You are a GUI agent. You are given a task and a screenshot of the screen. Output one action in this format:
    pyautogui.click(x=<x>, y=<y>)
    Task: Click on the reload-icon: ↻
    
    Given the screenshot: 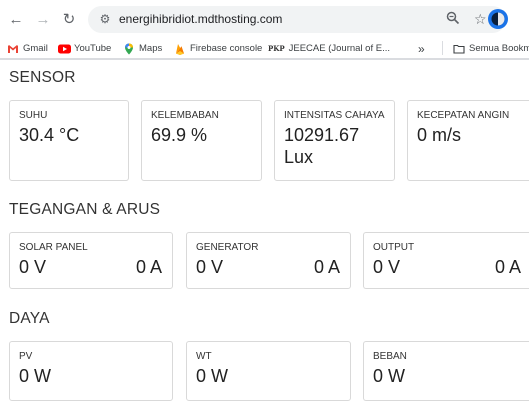 What is the action you would take?
    pyautogui.click(x=69, y=19)
    